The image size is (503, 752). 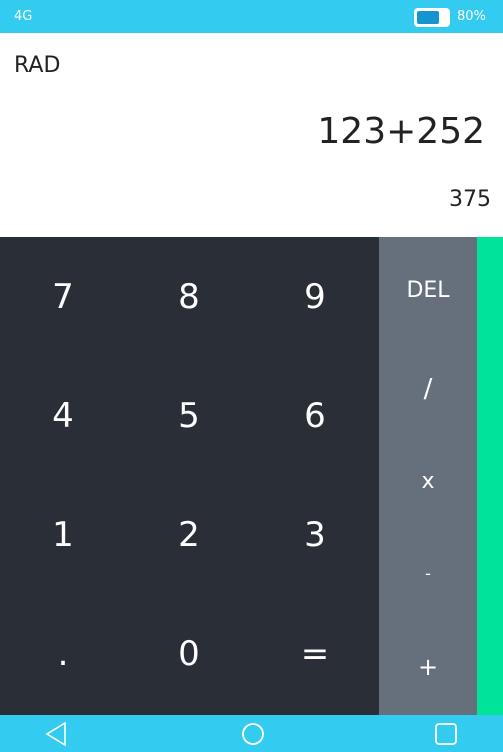 I want to click on key-7: 7, so click(x=63, y=296).